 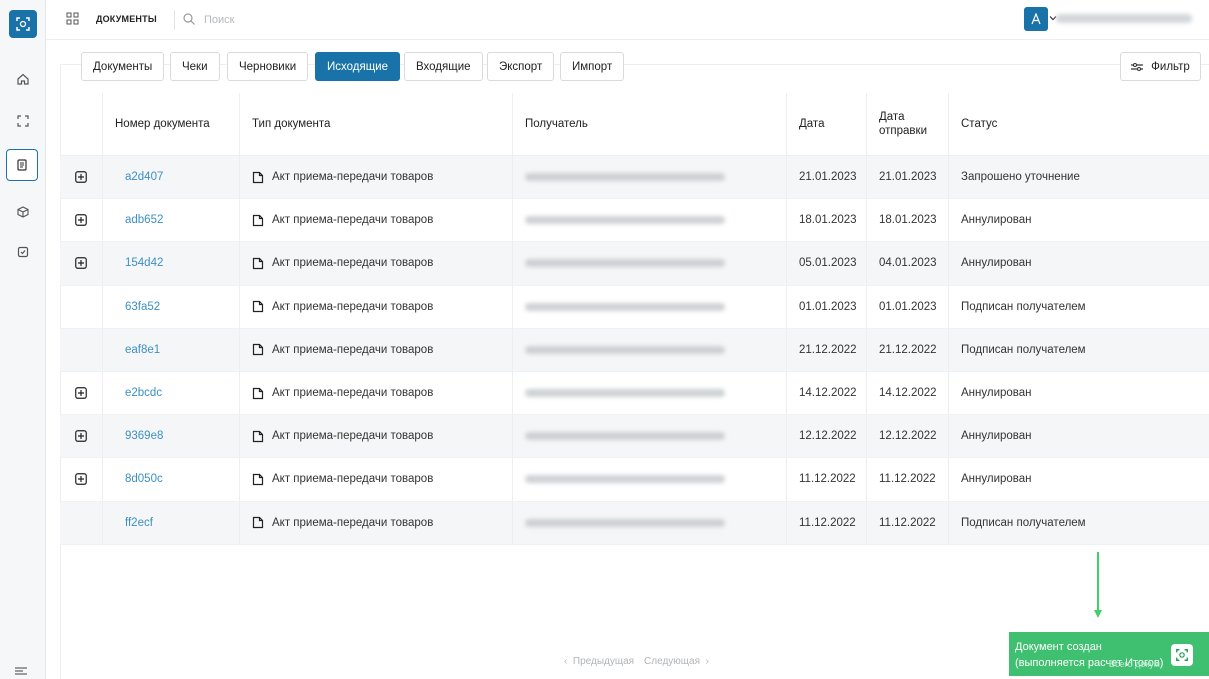 I want to click on doc-number-cell: 154d42, so click(x=171, y=263).